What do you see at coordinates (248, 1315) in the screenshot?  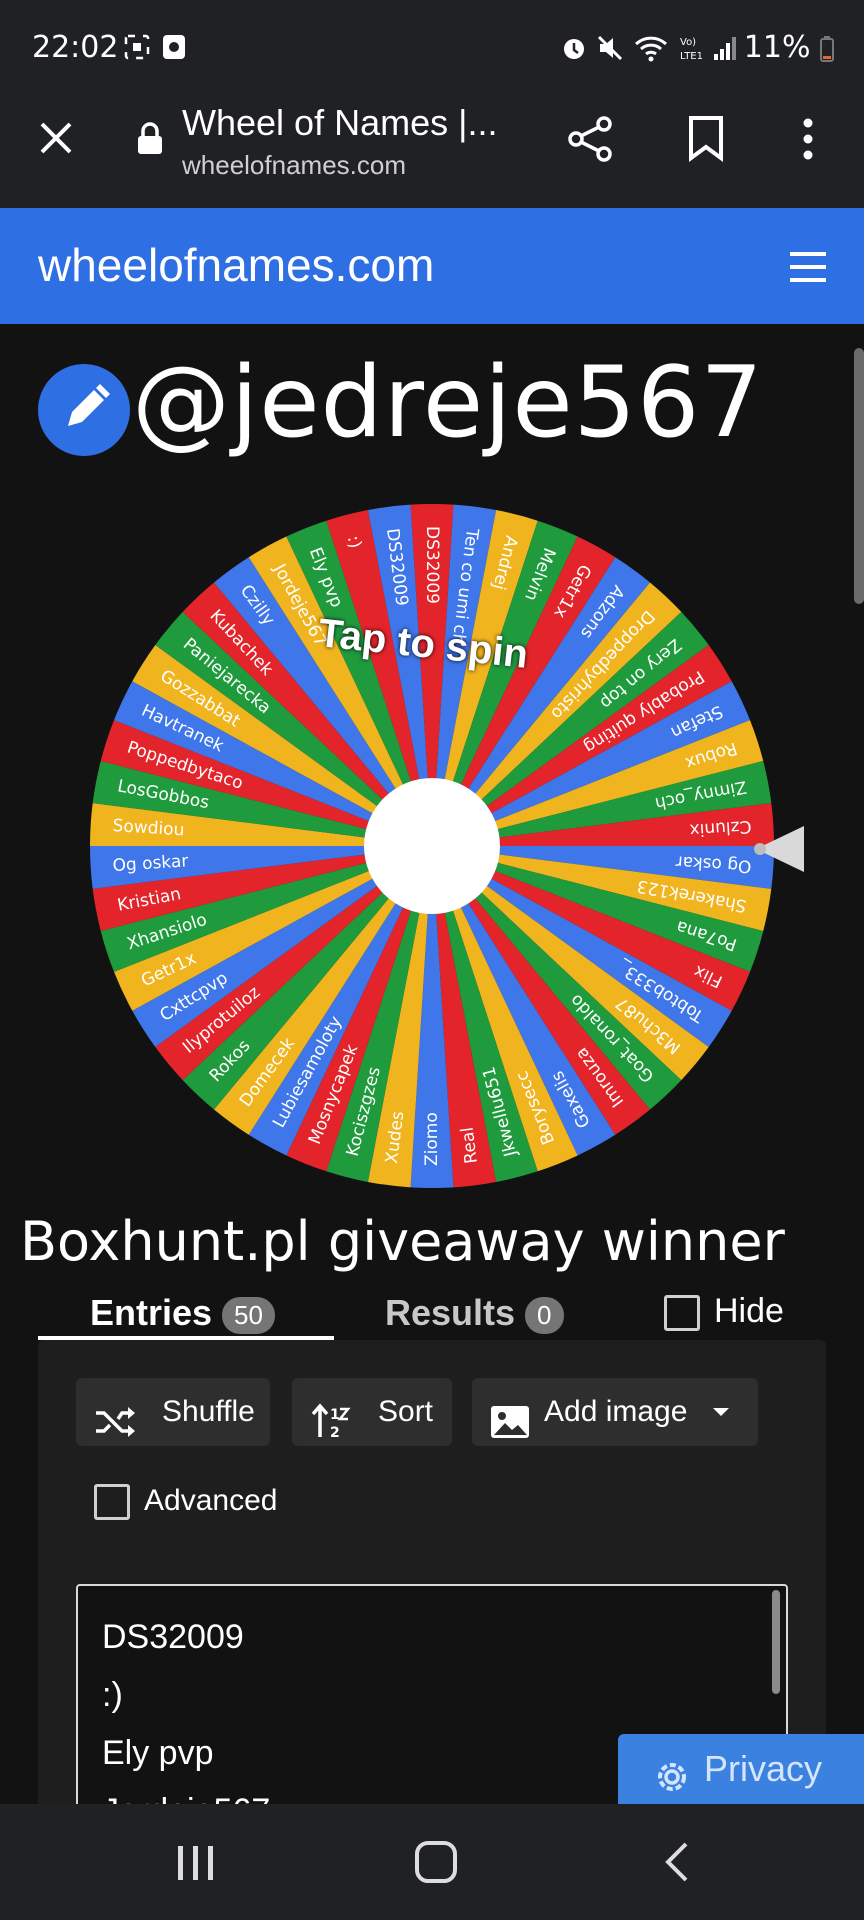 I see `entries-count-badge: 50` at bounding box center [248, 1315].